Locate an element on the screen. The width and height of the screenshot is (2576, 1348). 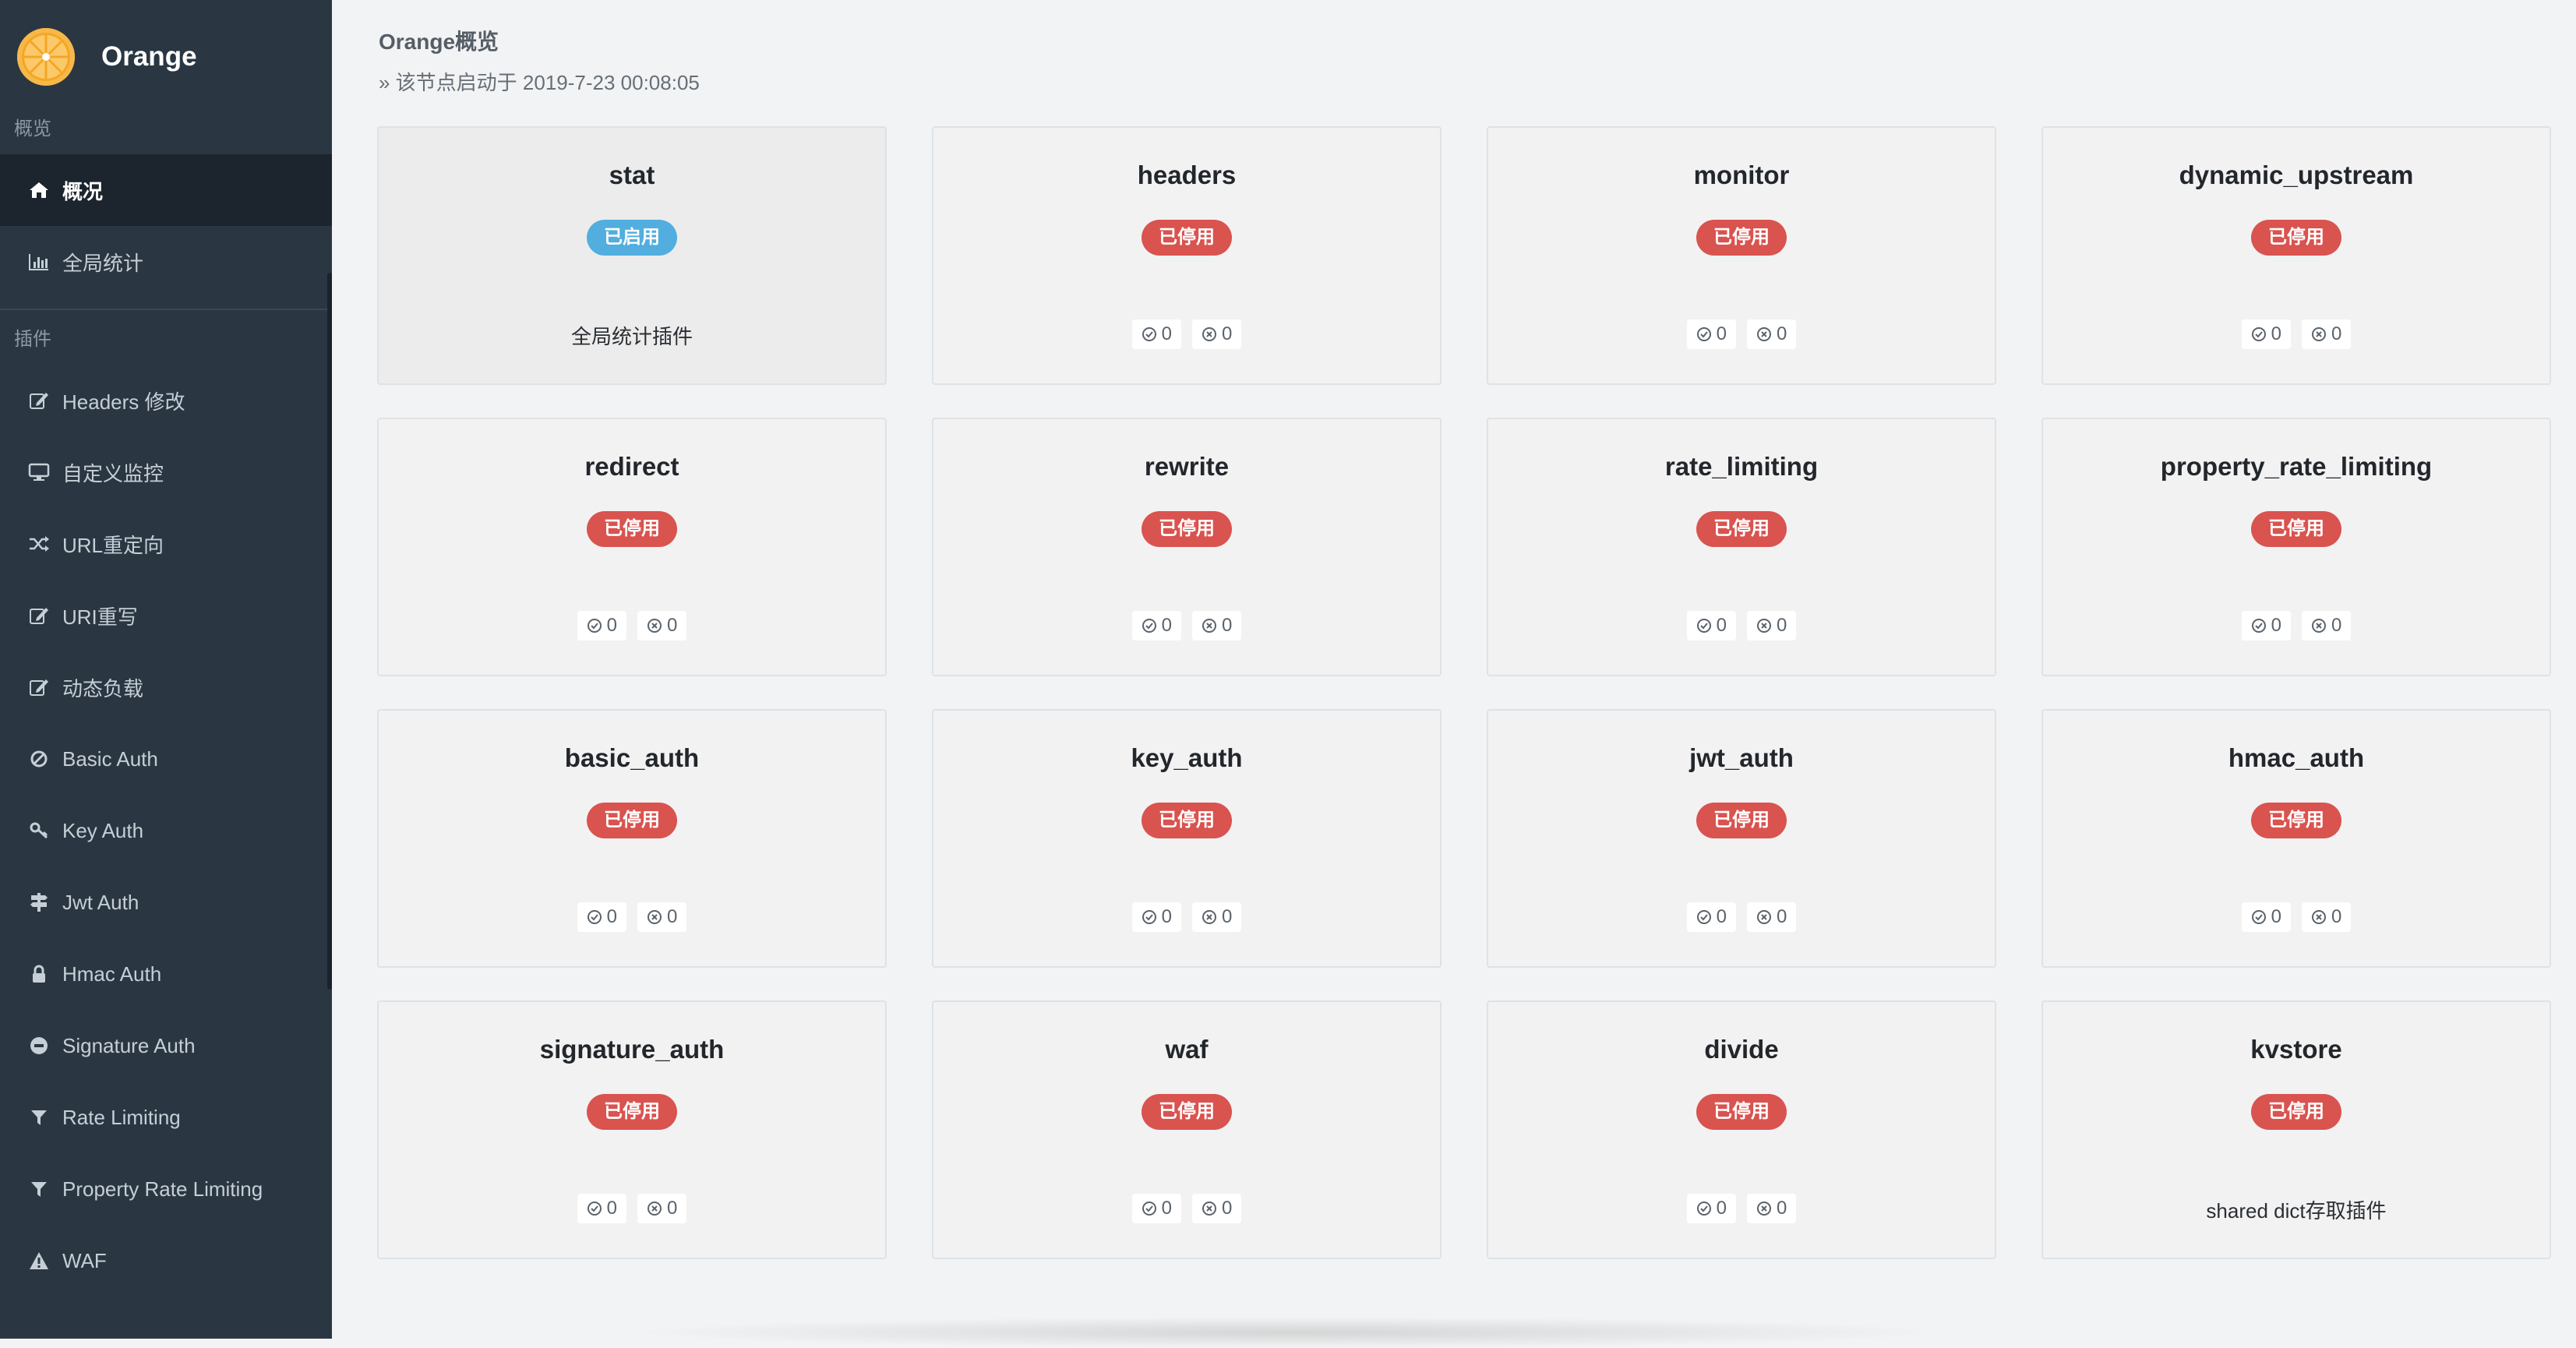
sidebar-item-jwt-auth: Jwt Auth is located at coordinates (166, 902).